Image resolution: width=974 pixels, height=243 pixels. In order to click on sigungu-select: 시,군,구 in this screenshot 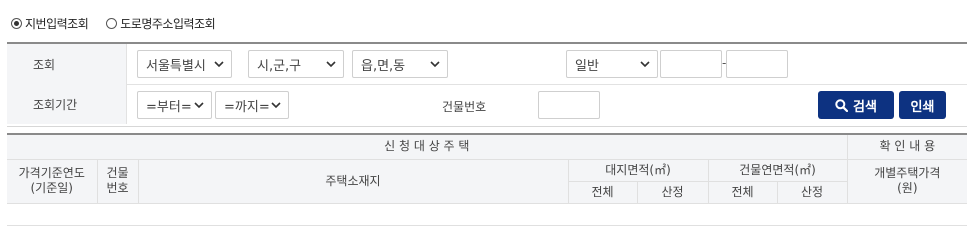, I will do `click(296, 64)`.